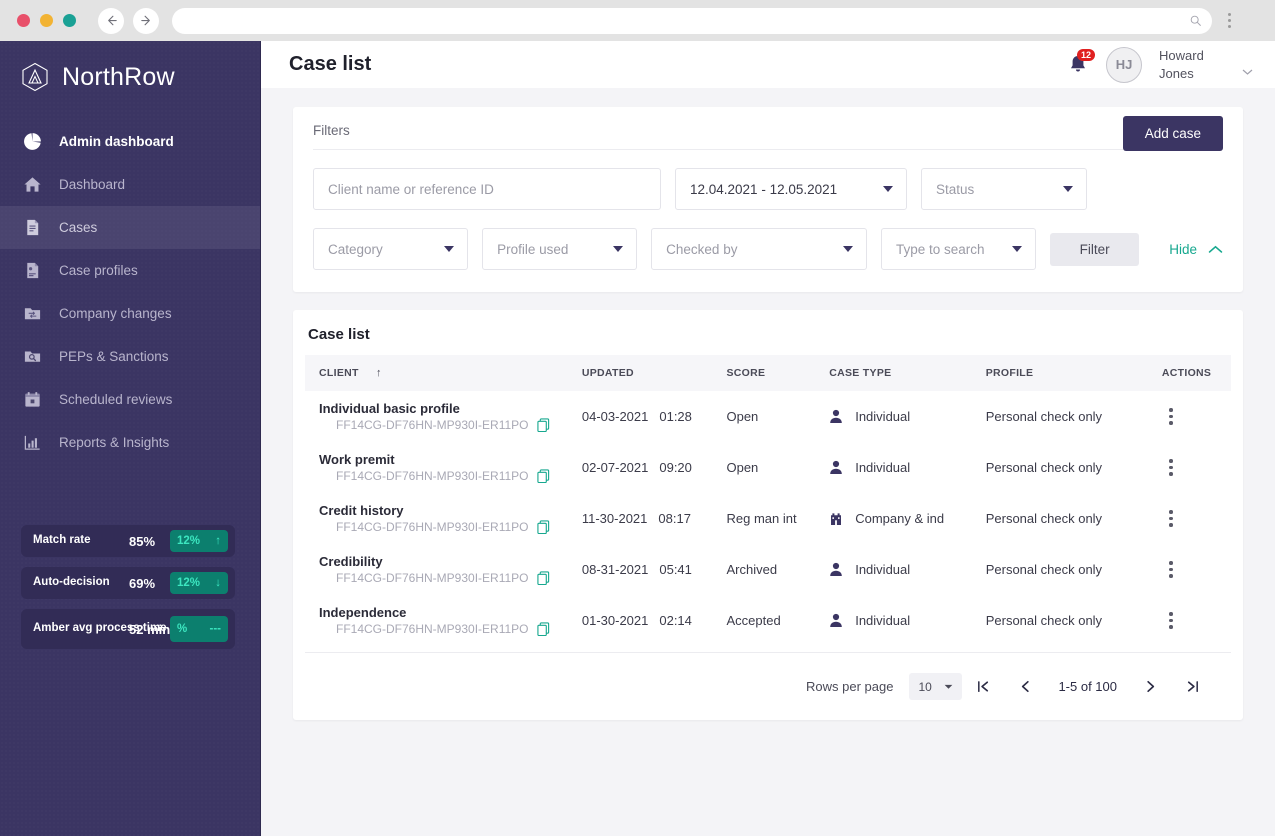  Describe the element at coordinates (432, 425) in the screenshot. I see `reference-value: FF14CG-DF76HN-MP930I-ER11PO` at that location.